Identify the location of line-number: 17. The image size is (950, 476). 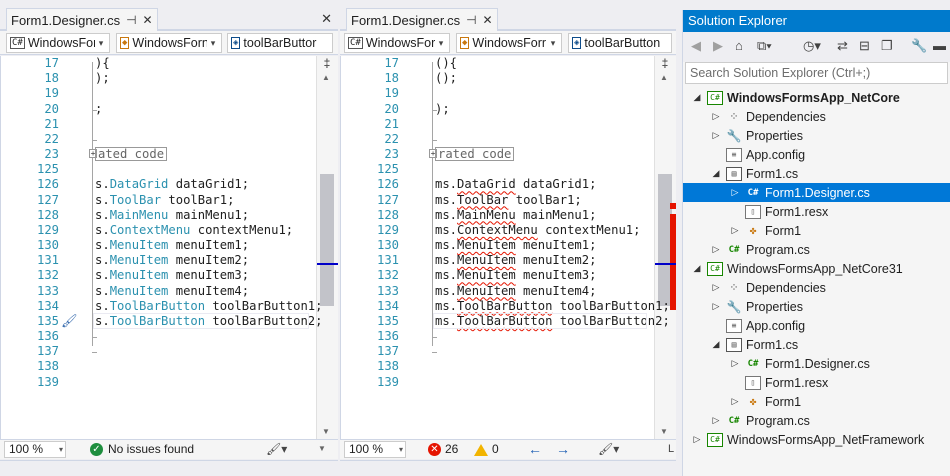
(51, 63).